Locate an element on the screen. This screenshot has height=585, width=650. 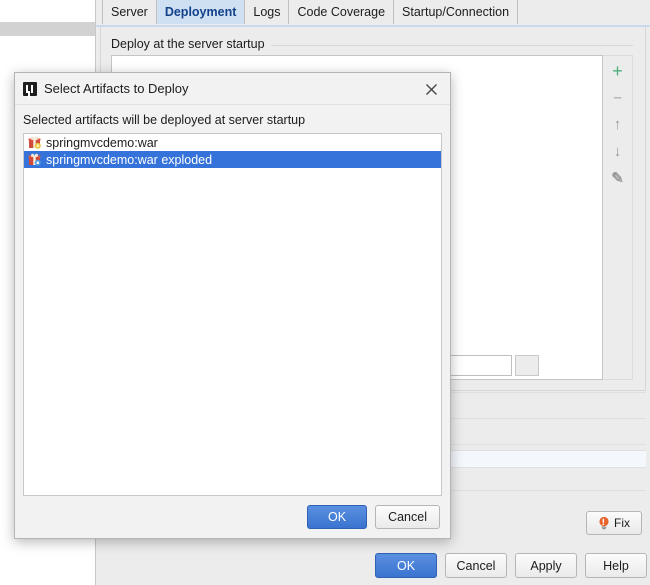
tab-logs: Logs is located at coordinates (267, 12).